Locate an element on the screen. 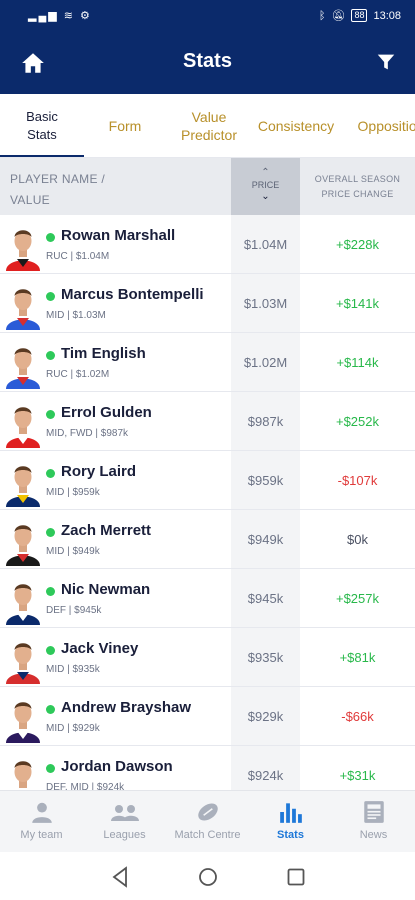 This screenshot has width=415, height=900. nav-stats: Stats is located at coordinates (290, 822).